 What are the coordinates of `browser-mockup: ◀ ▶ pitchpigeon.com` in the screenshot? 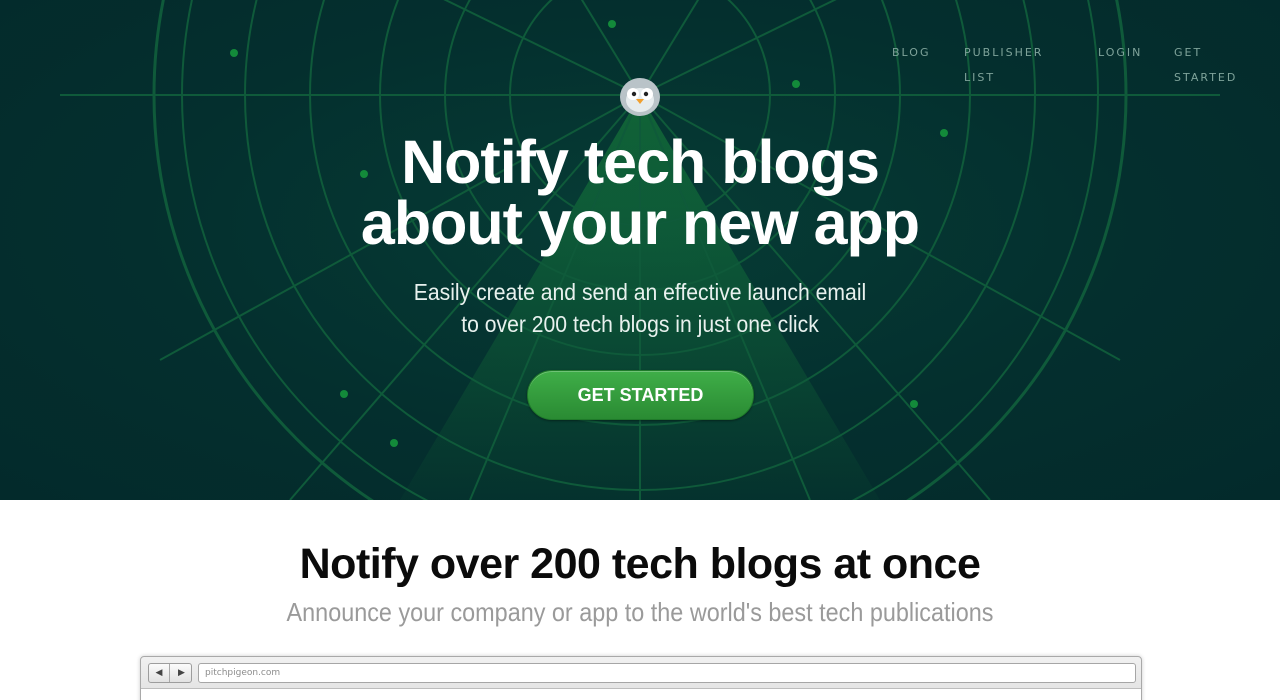 It's located at (641, 678).